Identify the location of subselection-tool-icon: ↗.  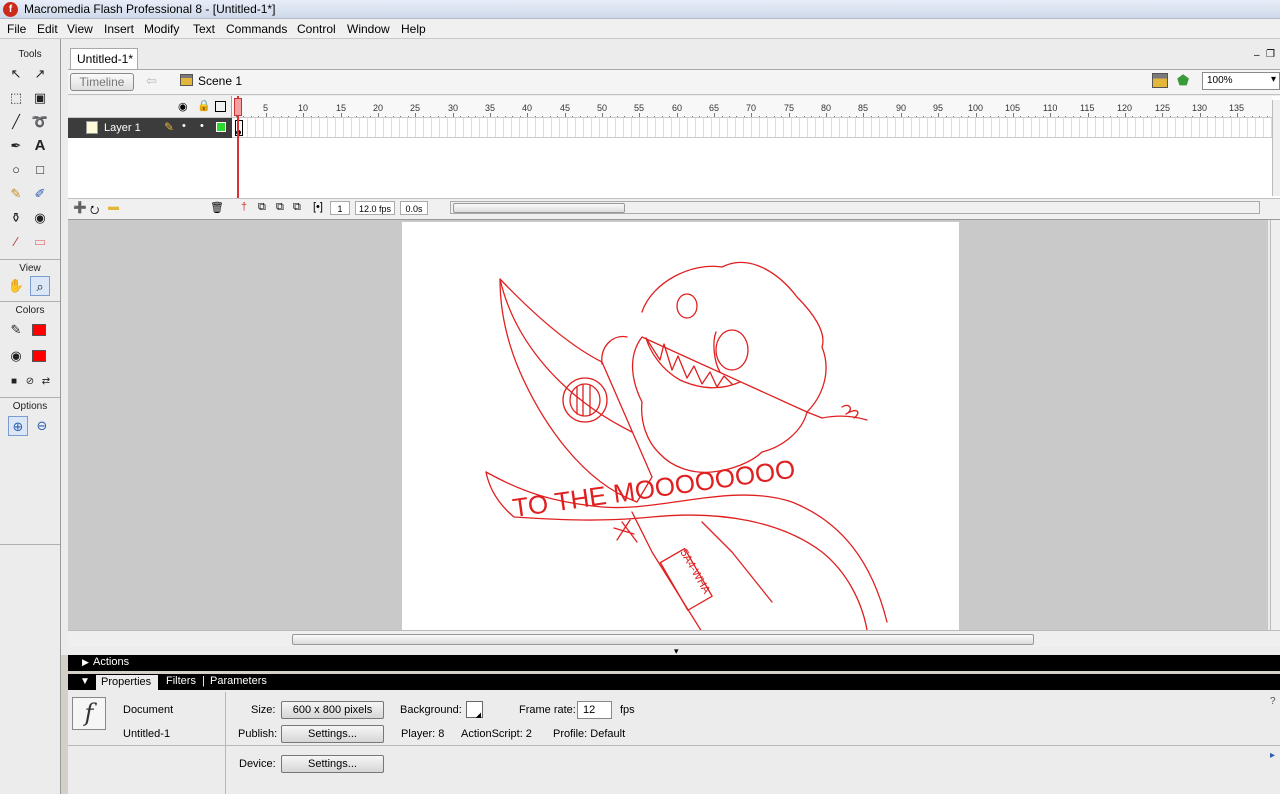
(40, 74).